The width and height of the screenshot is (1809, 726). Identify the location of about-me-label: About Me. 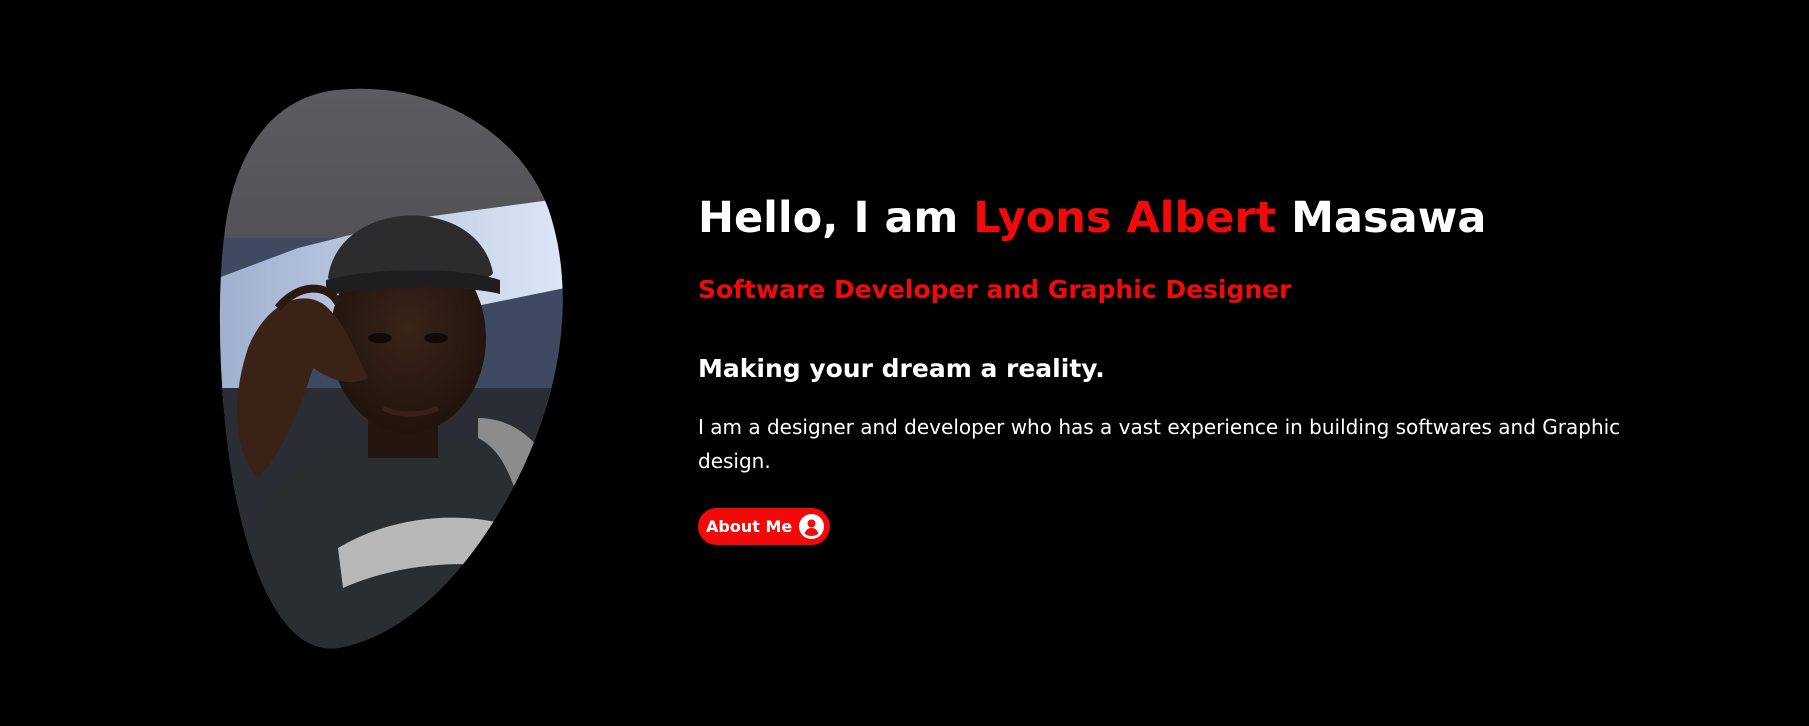
(749, 526).